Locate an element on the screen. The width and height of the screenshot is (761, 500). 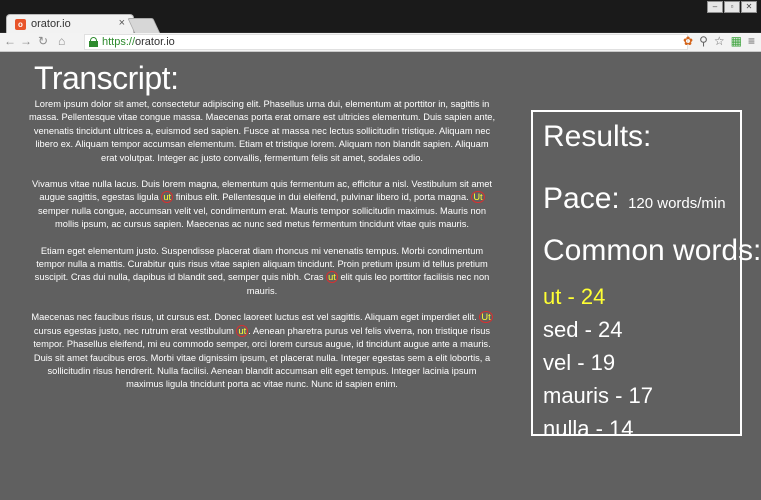
common-word-item: mauris - 17 is located at coordinates (598, 395).